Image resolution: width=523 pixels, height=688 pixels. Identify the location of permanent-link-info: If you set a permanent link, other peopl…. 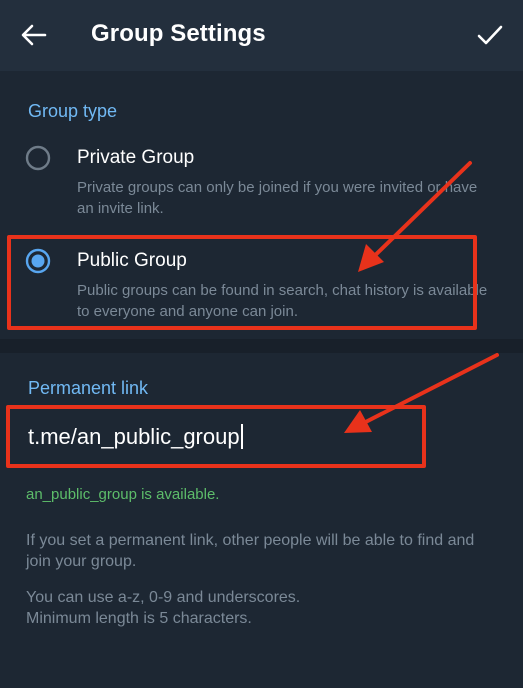
(250, 551).